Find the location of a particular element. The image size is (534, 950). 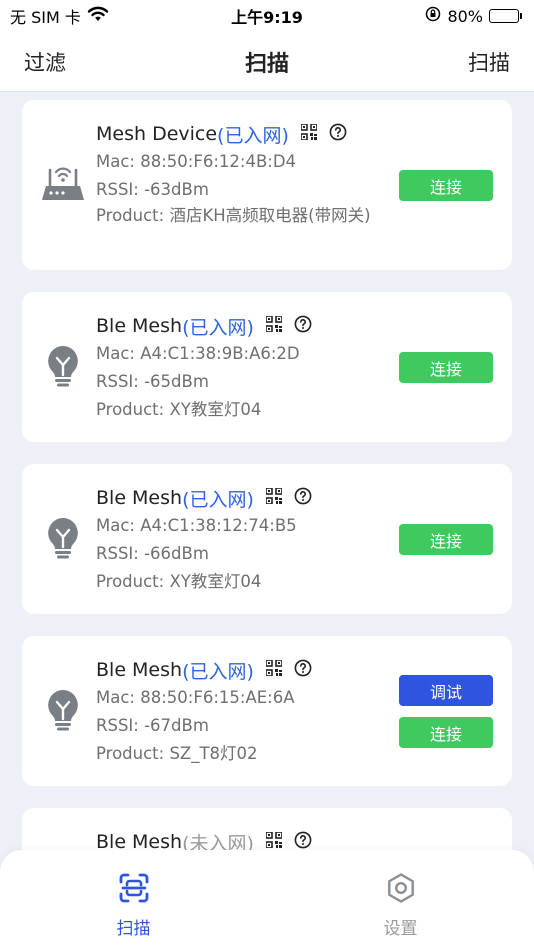

nav-bar: 过滤 扫描 扫描 is located at coordinates (267, 62).